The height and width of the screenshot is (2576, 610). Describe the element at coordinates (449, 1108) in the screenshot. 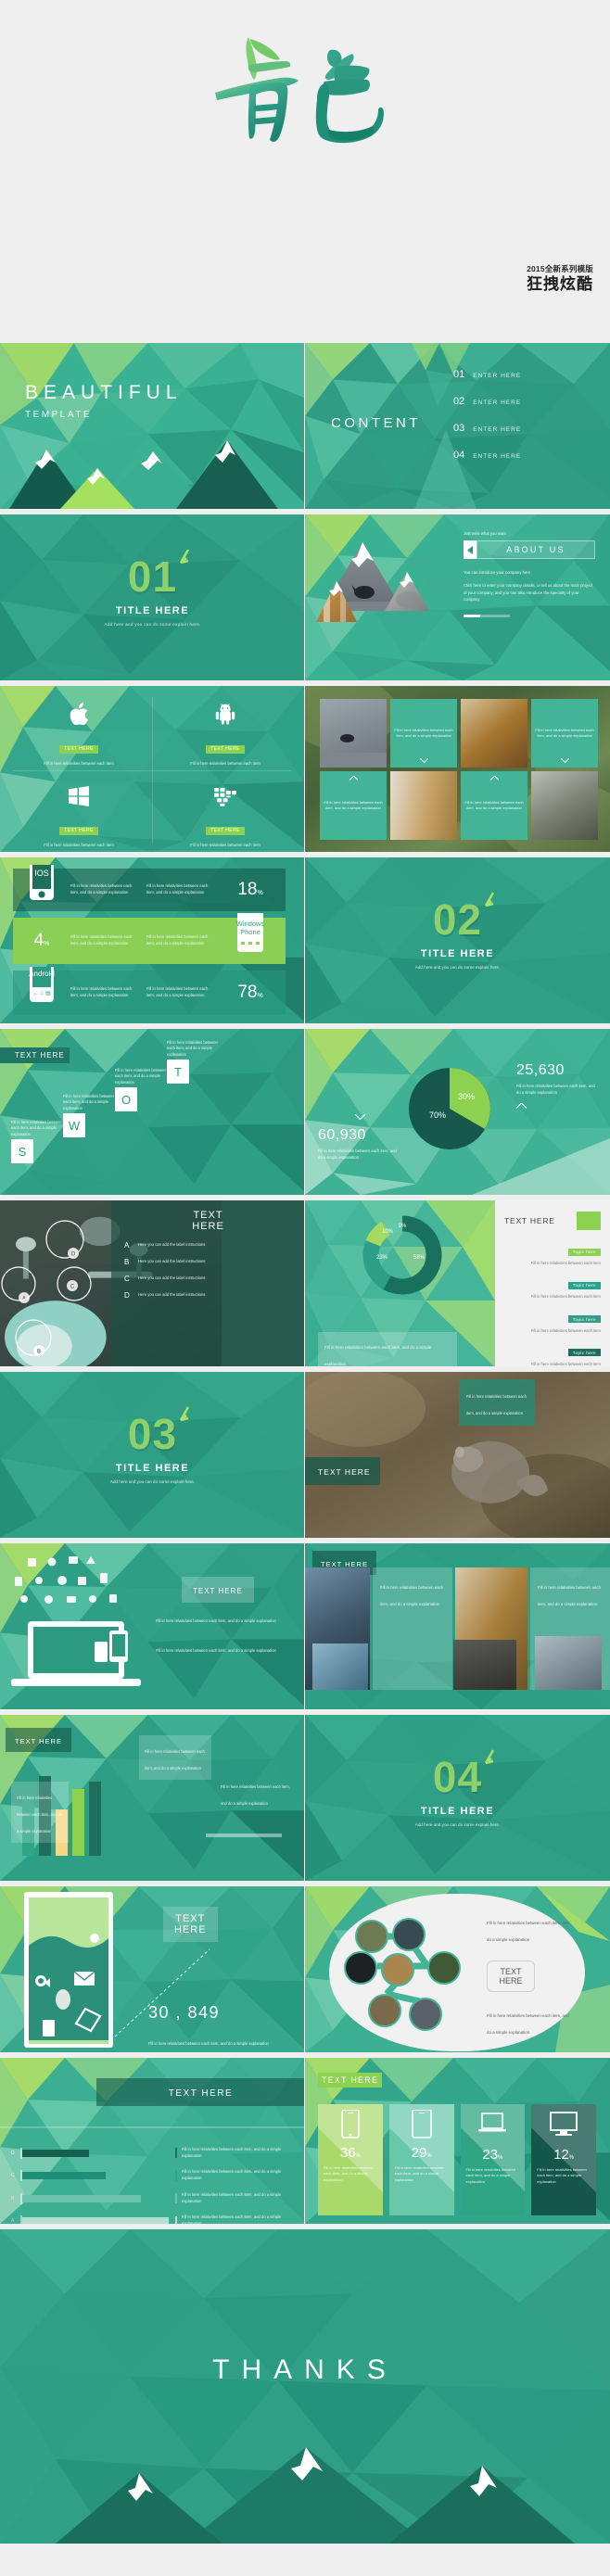

I see `pie-chart: 30% 70%` at that location.